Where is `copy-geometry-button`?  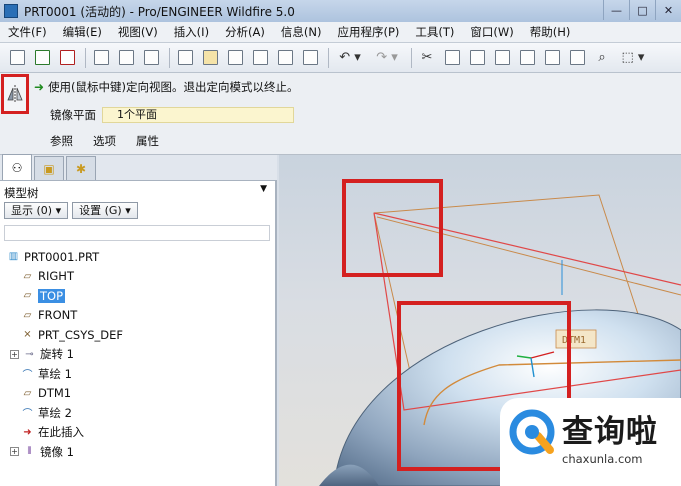 copy-geometry-button is located at coordinates (527, 58).